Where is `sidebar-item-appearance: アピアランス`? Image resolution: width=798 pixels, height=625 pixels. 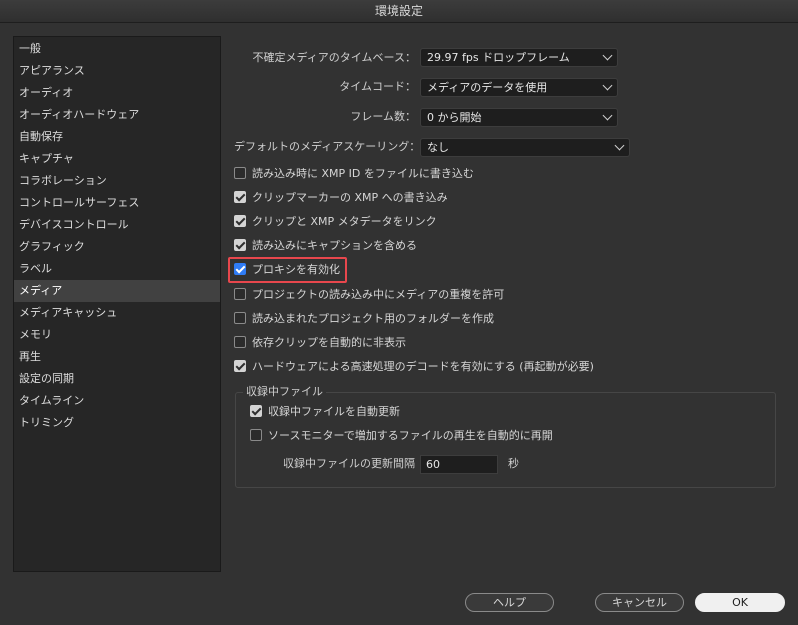
sidebar-item-appearance: アピアランス is located at coordinates (117, 71).